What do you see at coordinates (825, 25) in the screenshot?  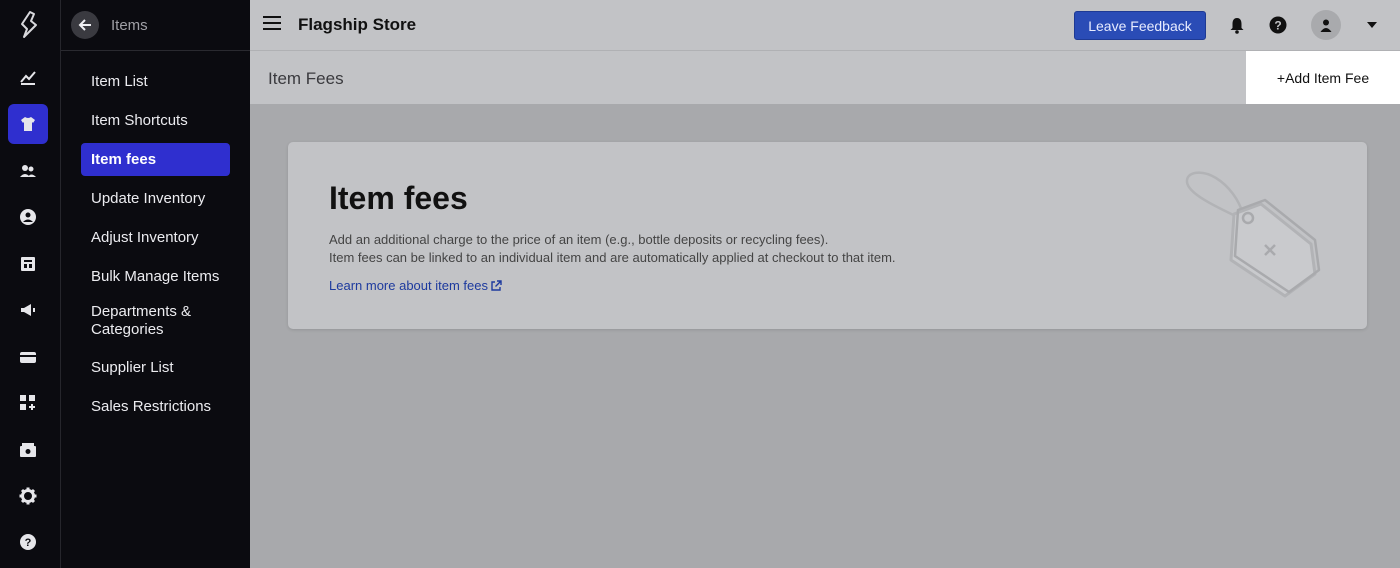 I see `top-bar: Flagship Store Leave Feedback ?` at bounding box center [825, 25].